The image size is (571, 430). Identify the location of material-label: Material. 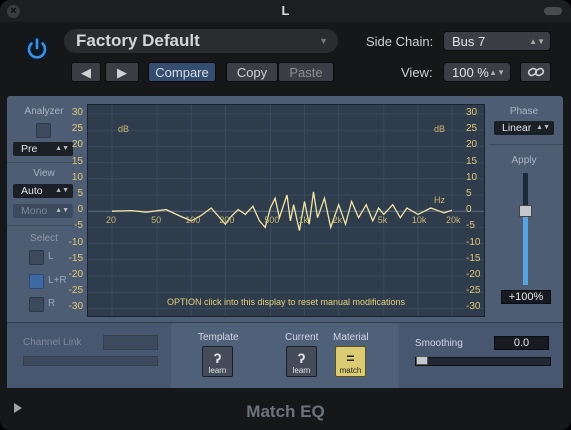
(351, 337).